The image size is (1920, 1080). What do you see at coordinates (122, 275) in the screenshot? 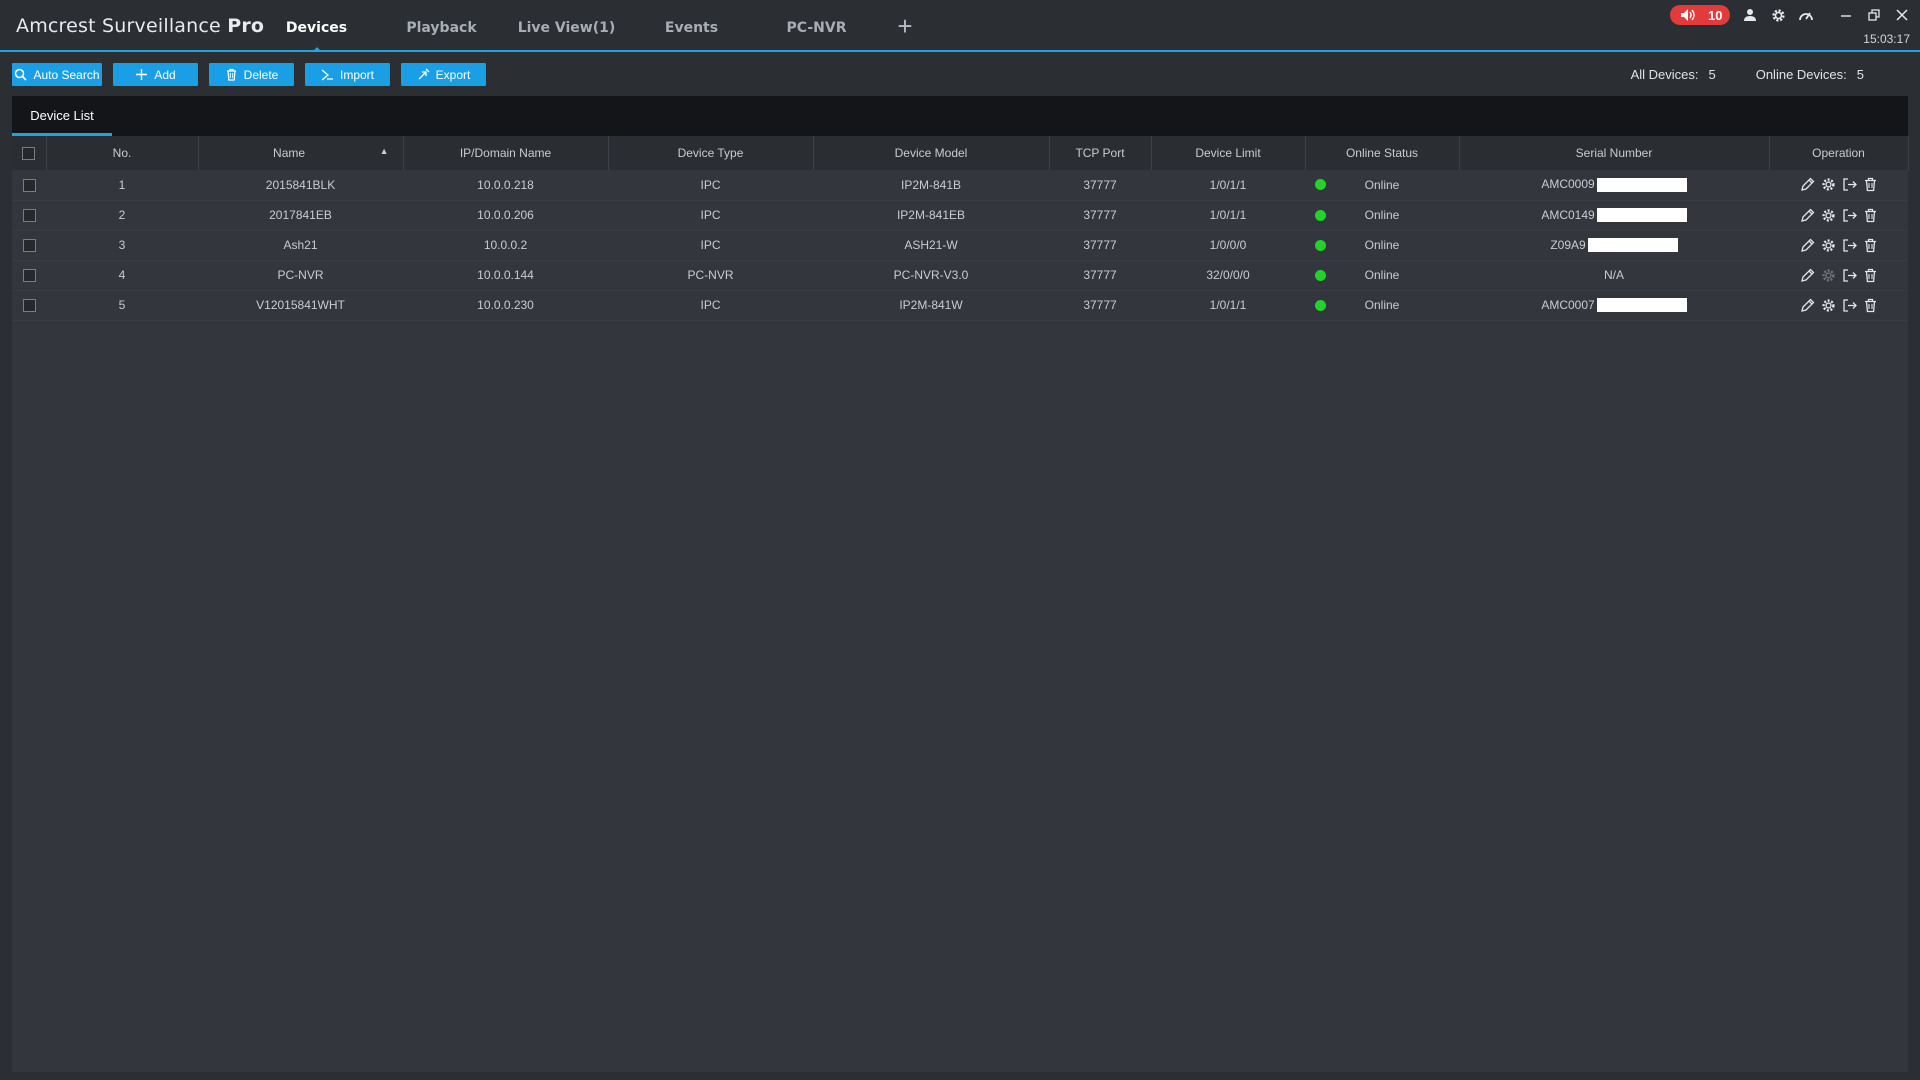
I see `cell-no: 4` at bounding box center [122, 275].